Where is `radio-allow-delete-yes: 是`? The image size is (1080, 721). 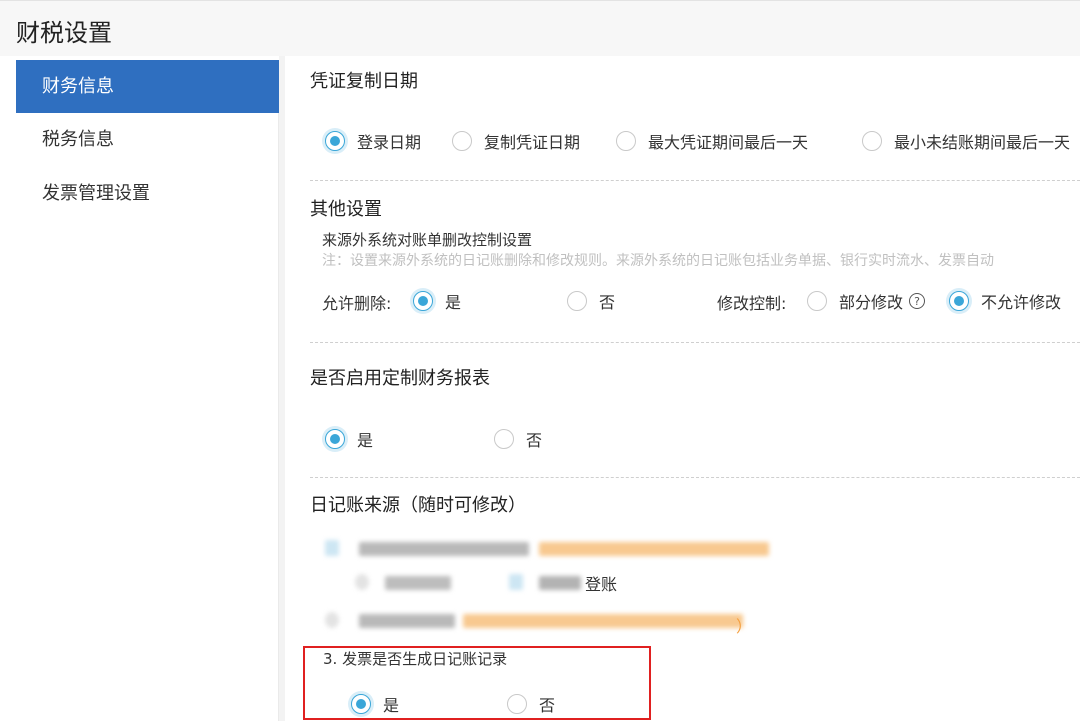 radio-allow-delete-yes: 是 is located at coordinates (437, 301).